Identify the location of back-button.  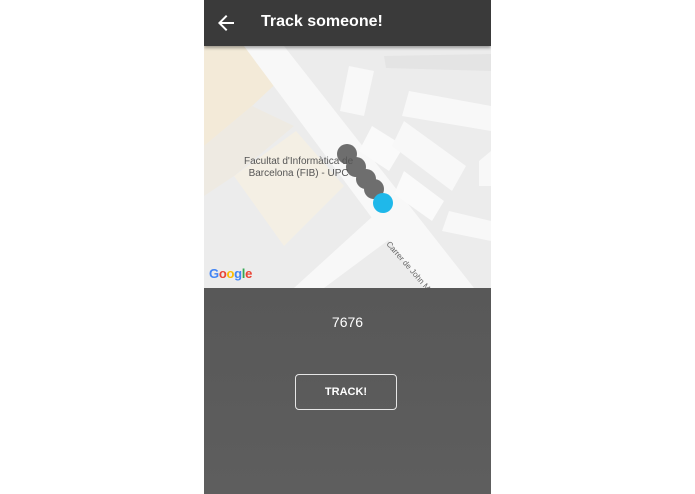
(226, 23).